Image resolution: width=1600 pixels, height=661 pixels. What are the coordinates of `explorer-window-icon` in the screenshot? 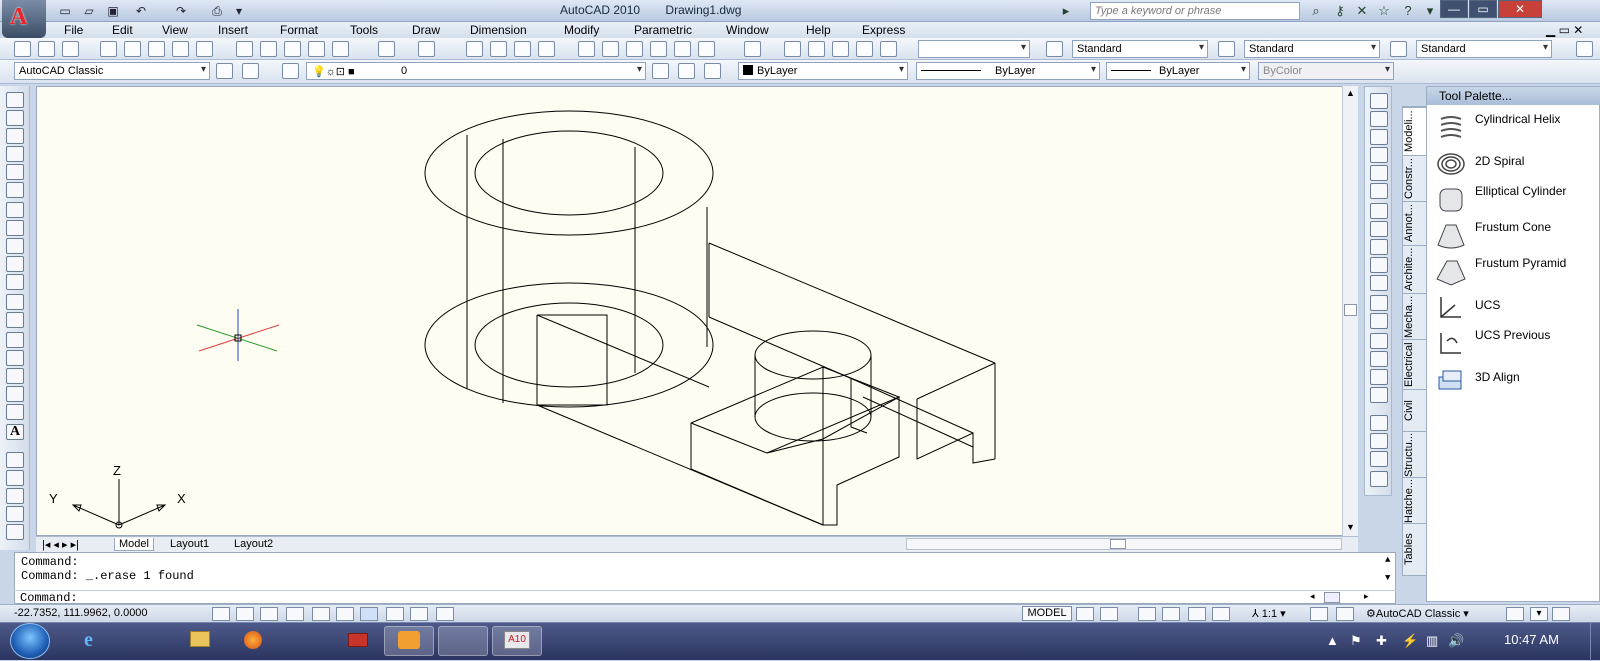 It's located at (463, 641).